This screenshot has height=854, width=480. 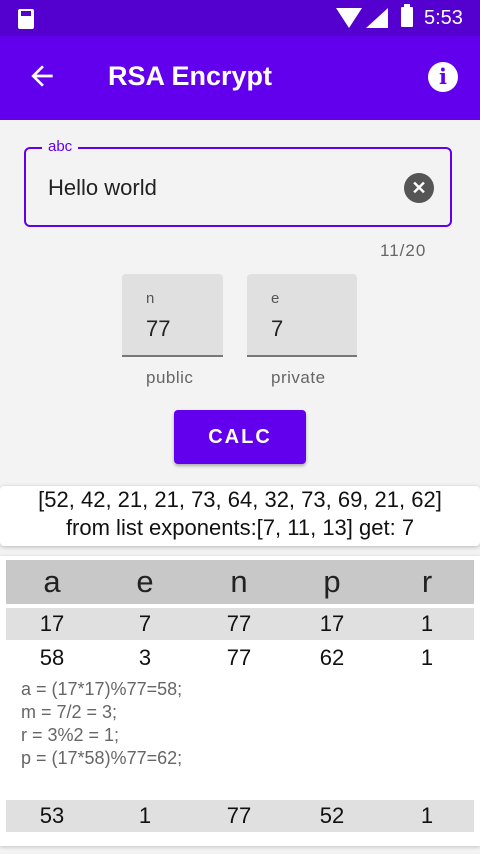 What do you see at coordinates (332, 657) in the screenshot?
I see `table-cell: 62` at bounding box center [332, 657].